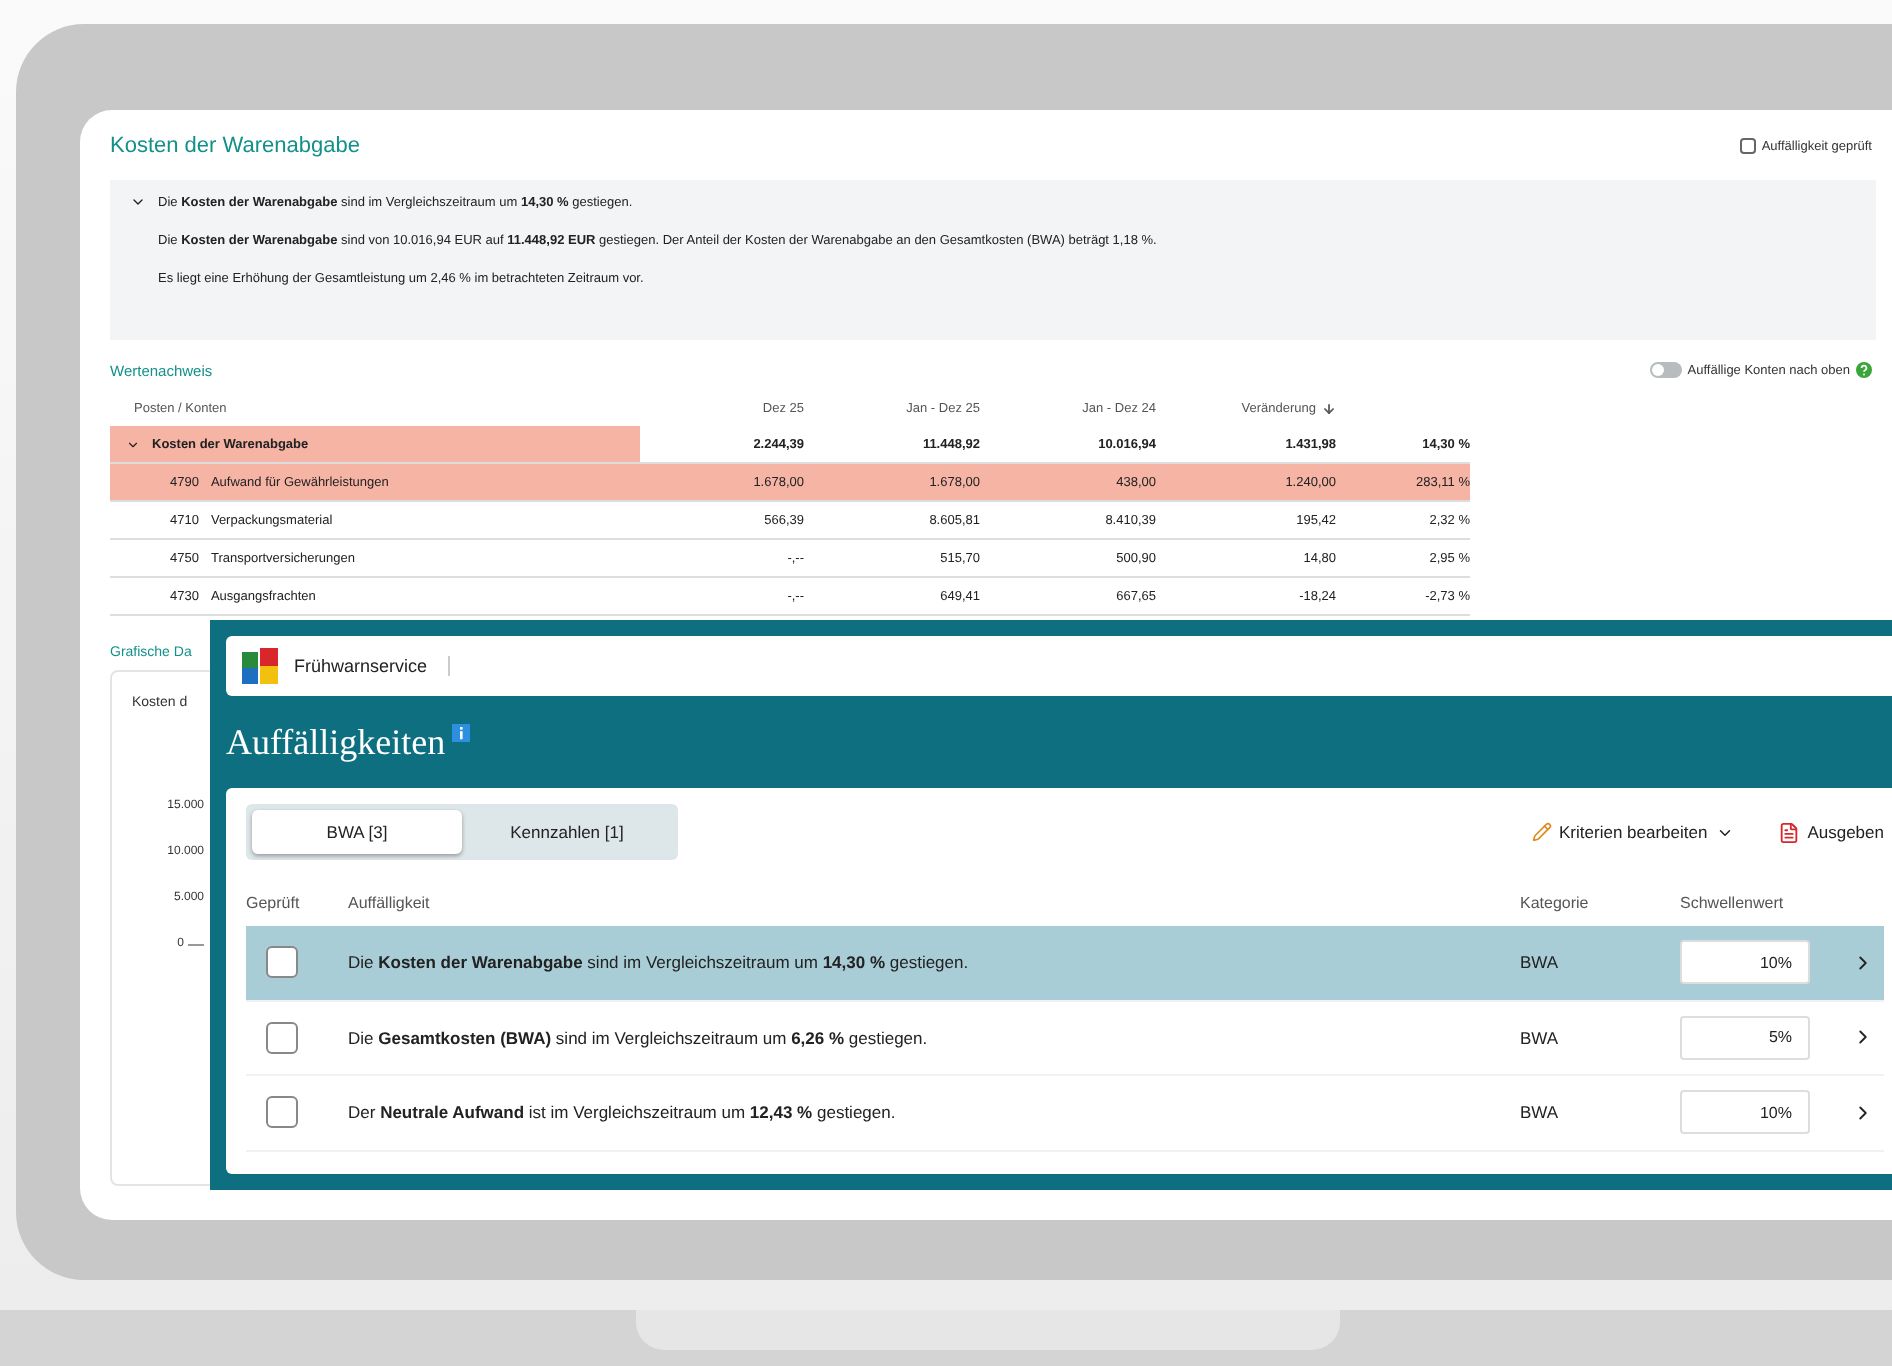  Describe the element at coordinates (1788, 832) in the screenshot. I see `document-icon` at that location.